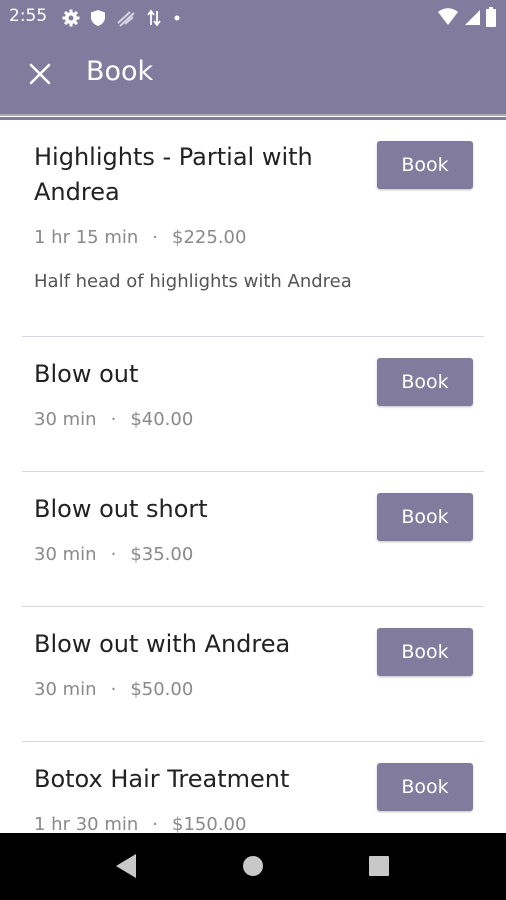 This screenshot has width=506, height=900. What do you see at coordinates (154, 18) in the screenshot?
I see `data-arrows-icon` at bounding box center [154, 18].